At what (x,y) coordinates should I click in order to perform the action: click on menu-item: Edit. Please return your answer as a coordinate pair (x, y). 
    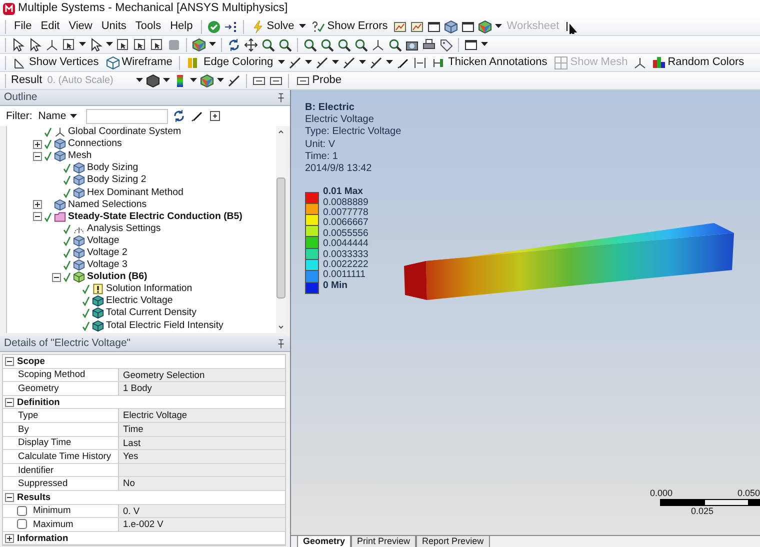
    Looking at the image, I should click on (50, 27).